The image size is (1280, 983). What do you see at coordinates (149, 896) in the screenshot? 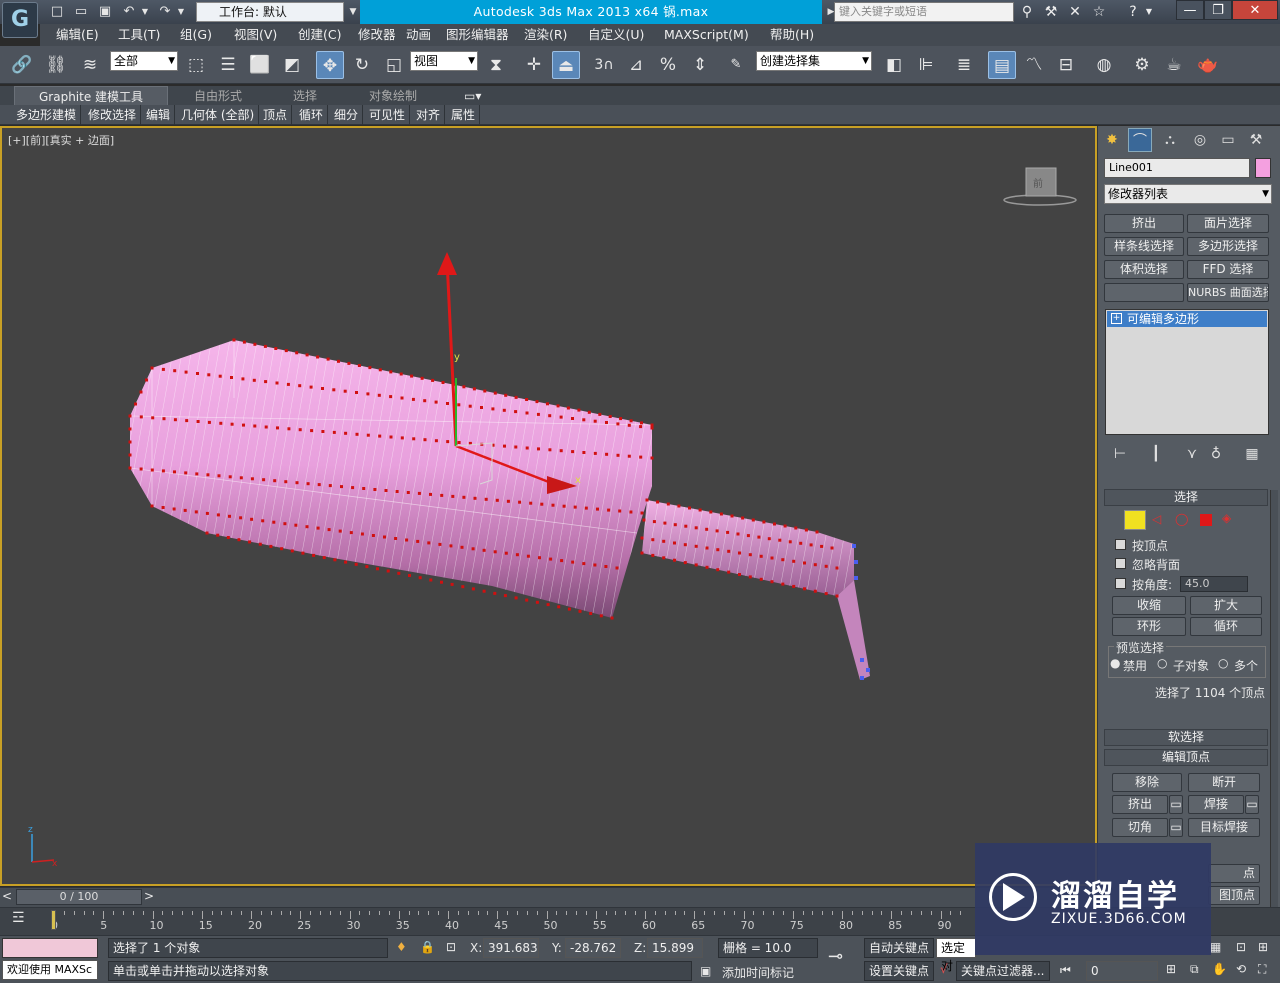
I see `time-next-icon: >` at bounding box center [149, 896].